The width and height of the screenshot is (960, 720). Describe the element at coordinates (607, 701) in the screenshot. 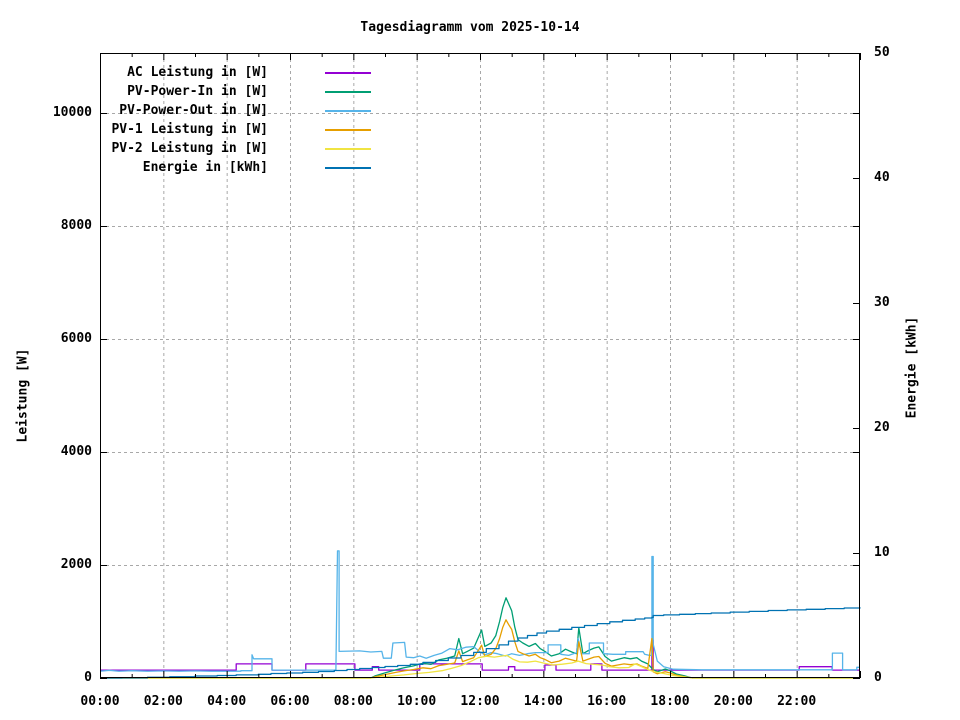

I see `x-tick-label: 16:00` at that location.